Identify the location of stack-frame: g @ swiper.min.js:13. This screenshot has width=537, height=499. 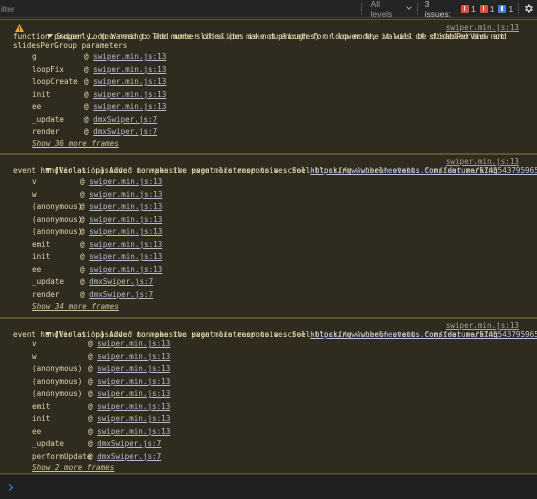
(99, 56).